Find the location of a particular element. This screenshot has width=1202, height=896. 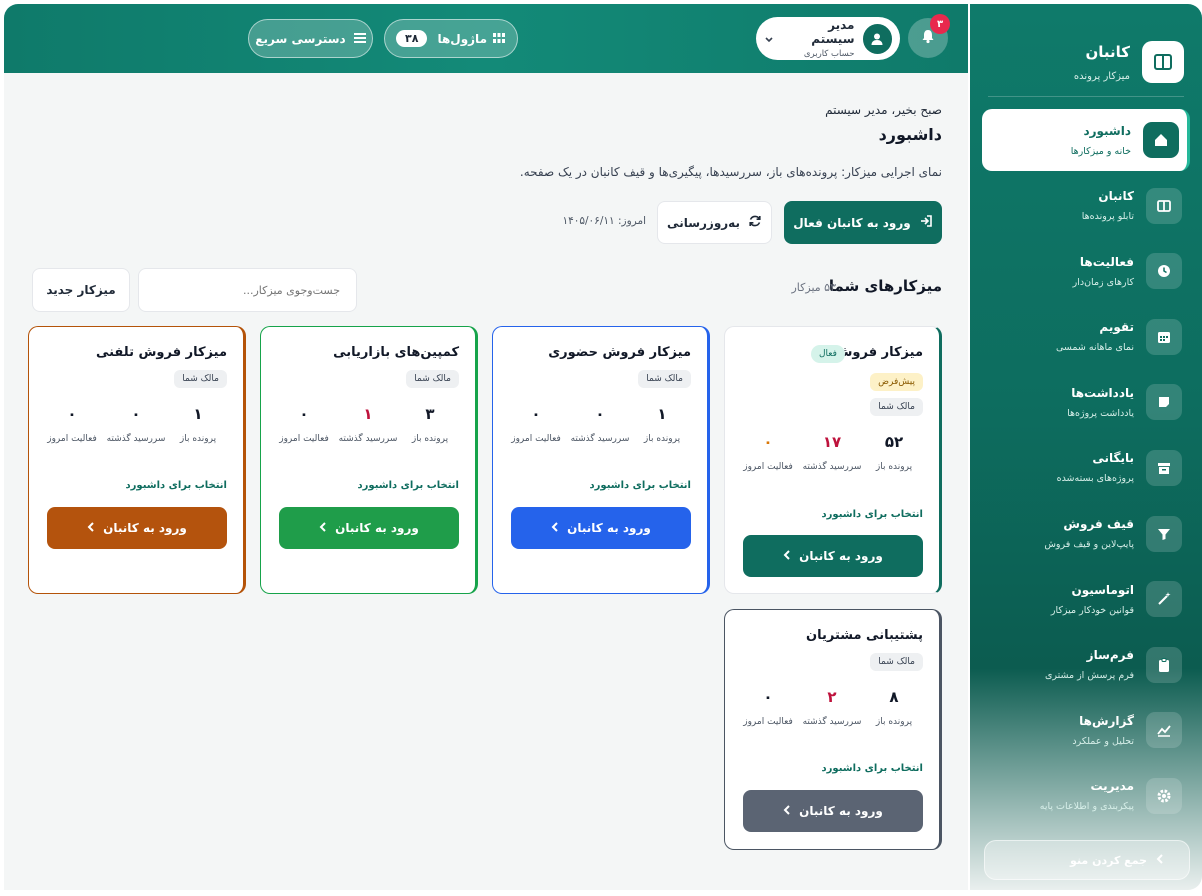

overdue-count: ۰ is located at coordinates (136, 414).